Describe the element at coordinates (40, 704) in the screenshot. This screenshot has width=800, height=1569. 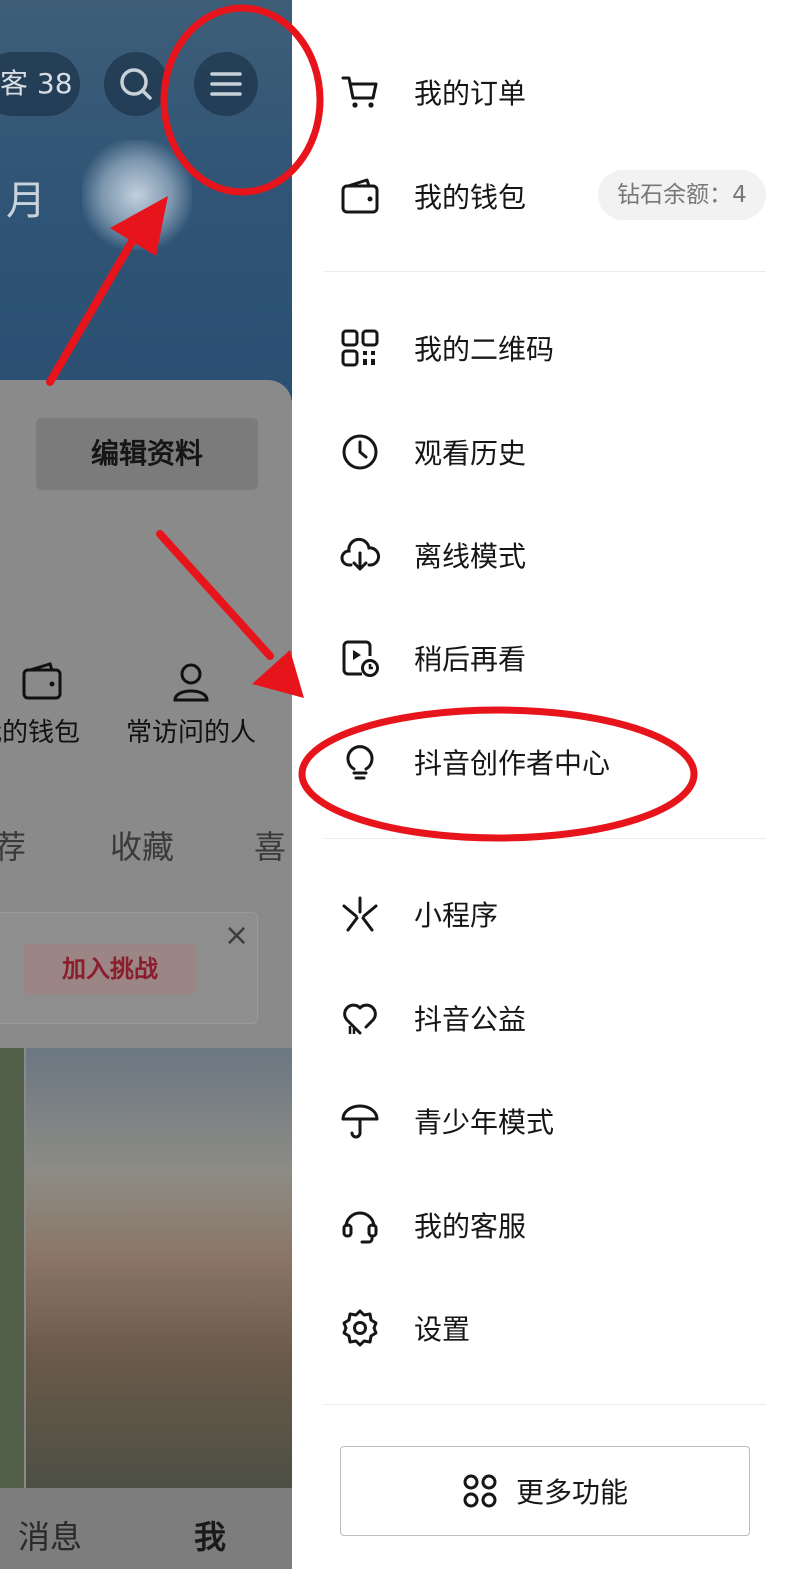
I see `shortcut-wallet: 我的钱包` at that location.